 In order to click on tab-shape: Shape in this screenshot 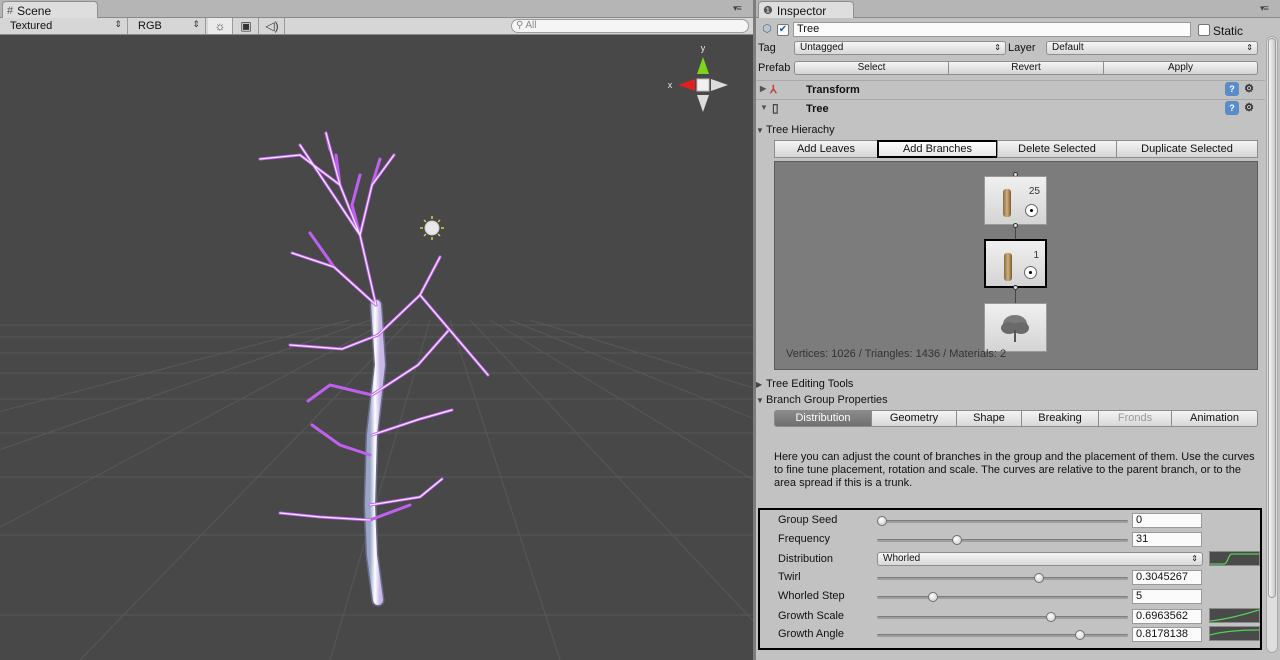, I will do `click(989, 418)`.